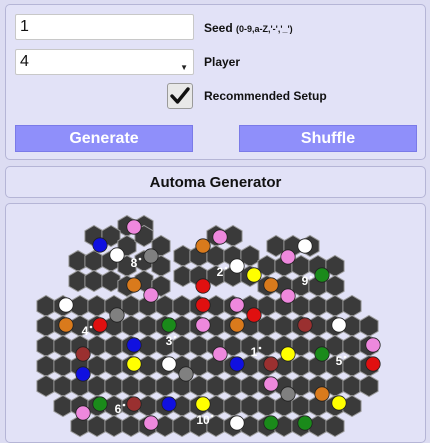 This screenshot has height=443, width=430. What do you see at coordinates (305, 281) in the screenshot?
I see `tile-number-label: 9` at bounding box center [305, 281].